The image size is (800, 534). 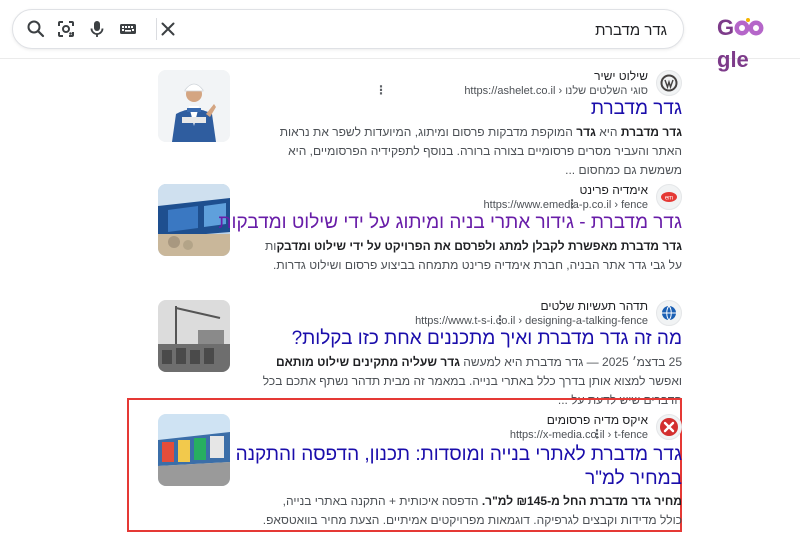 What do you see at coordinates (128, 29) in the screenshot?
I see `keyboard-icon` at bounding box center [128, 29].